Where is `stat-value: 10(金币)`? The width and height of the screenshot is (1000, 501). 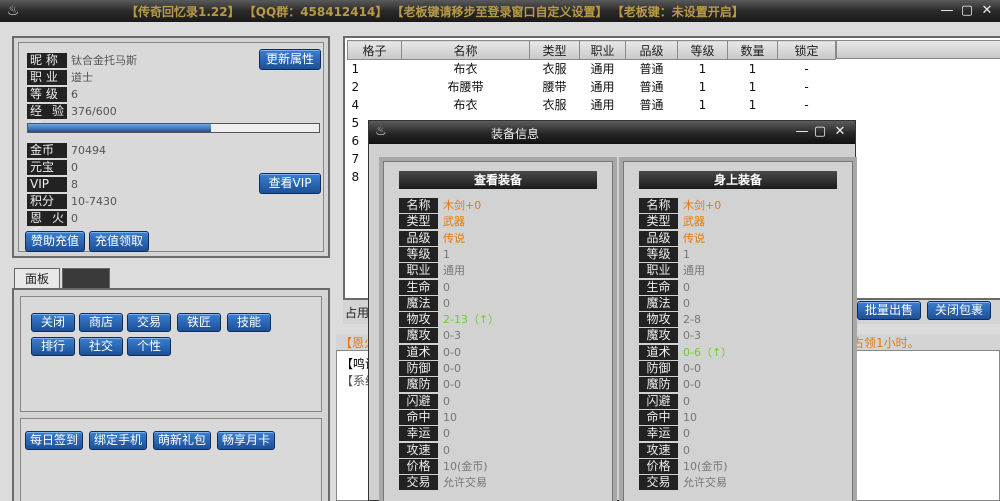
stat-value: 10(金币) is located at coordinates (465, 466).